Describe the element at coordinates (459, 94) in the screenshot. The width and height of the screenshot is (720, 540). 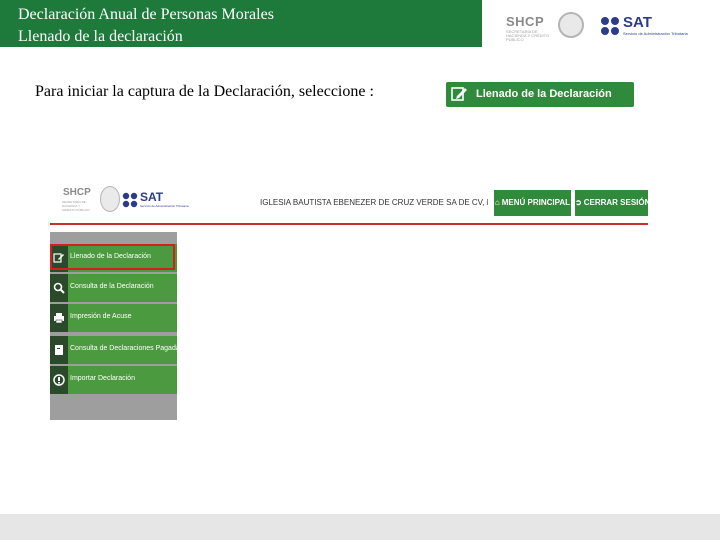
I see `edit-icon` at that location.